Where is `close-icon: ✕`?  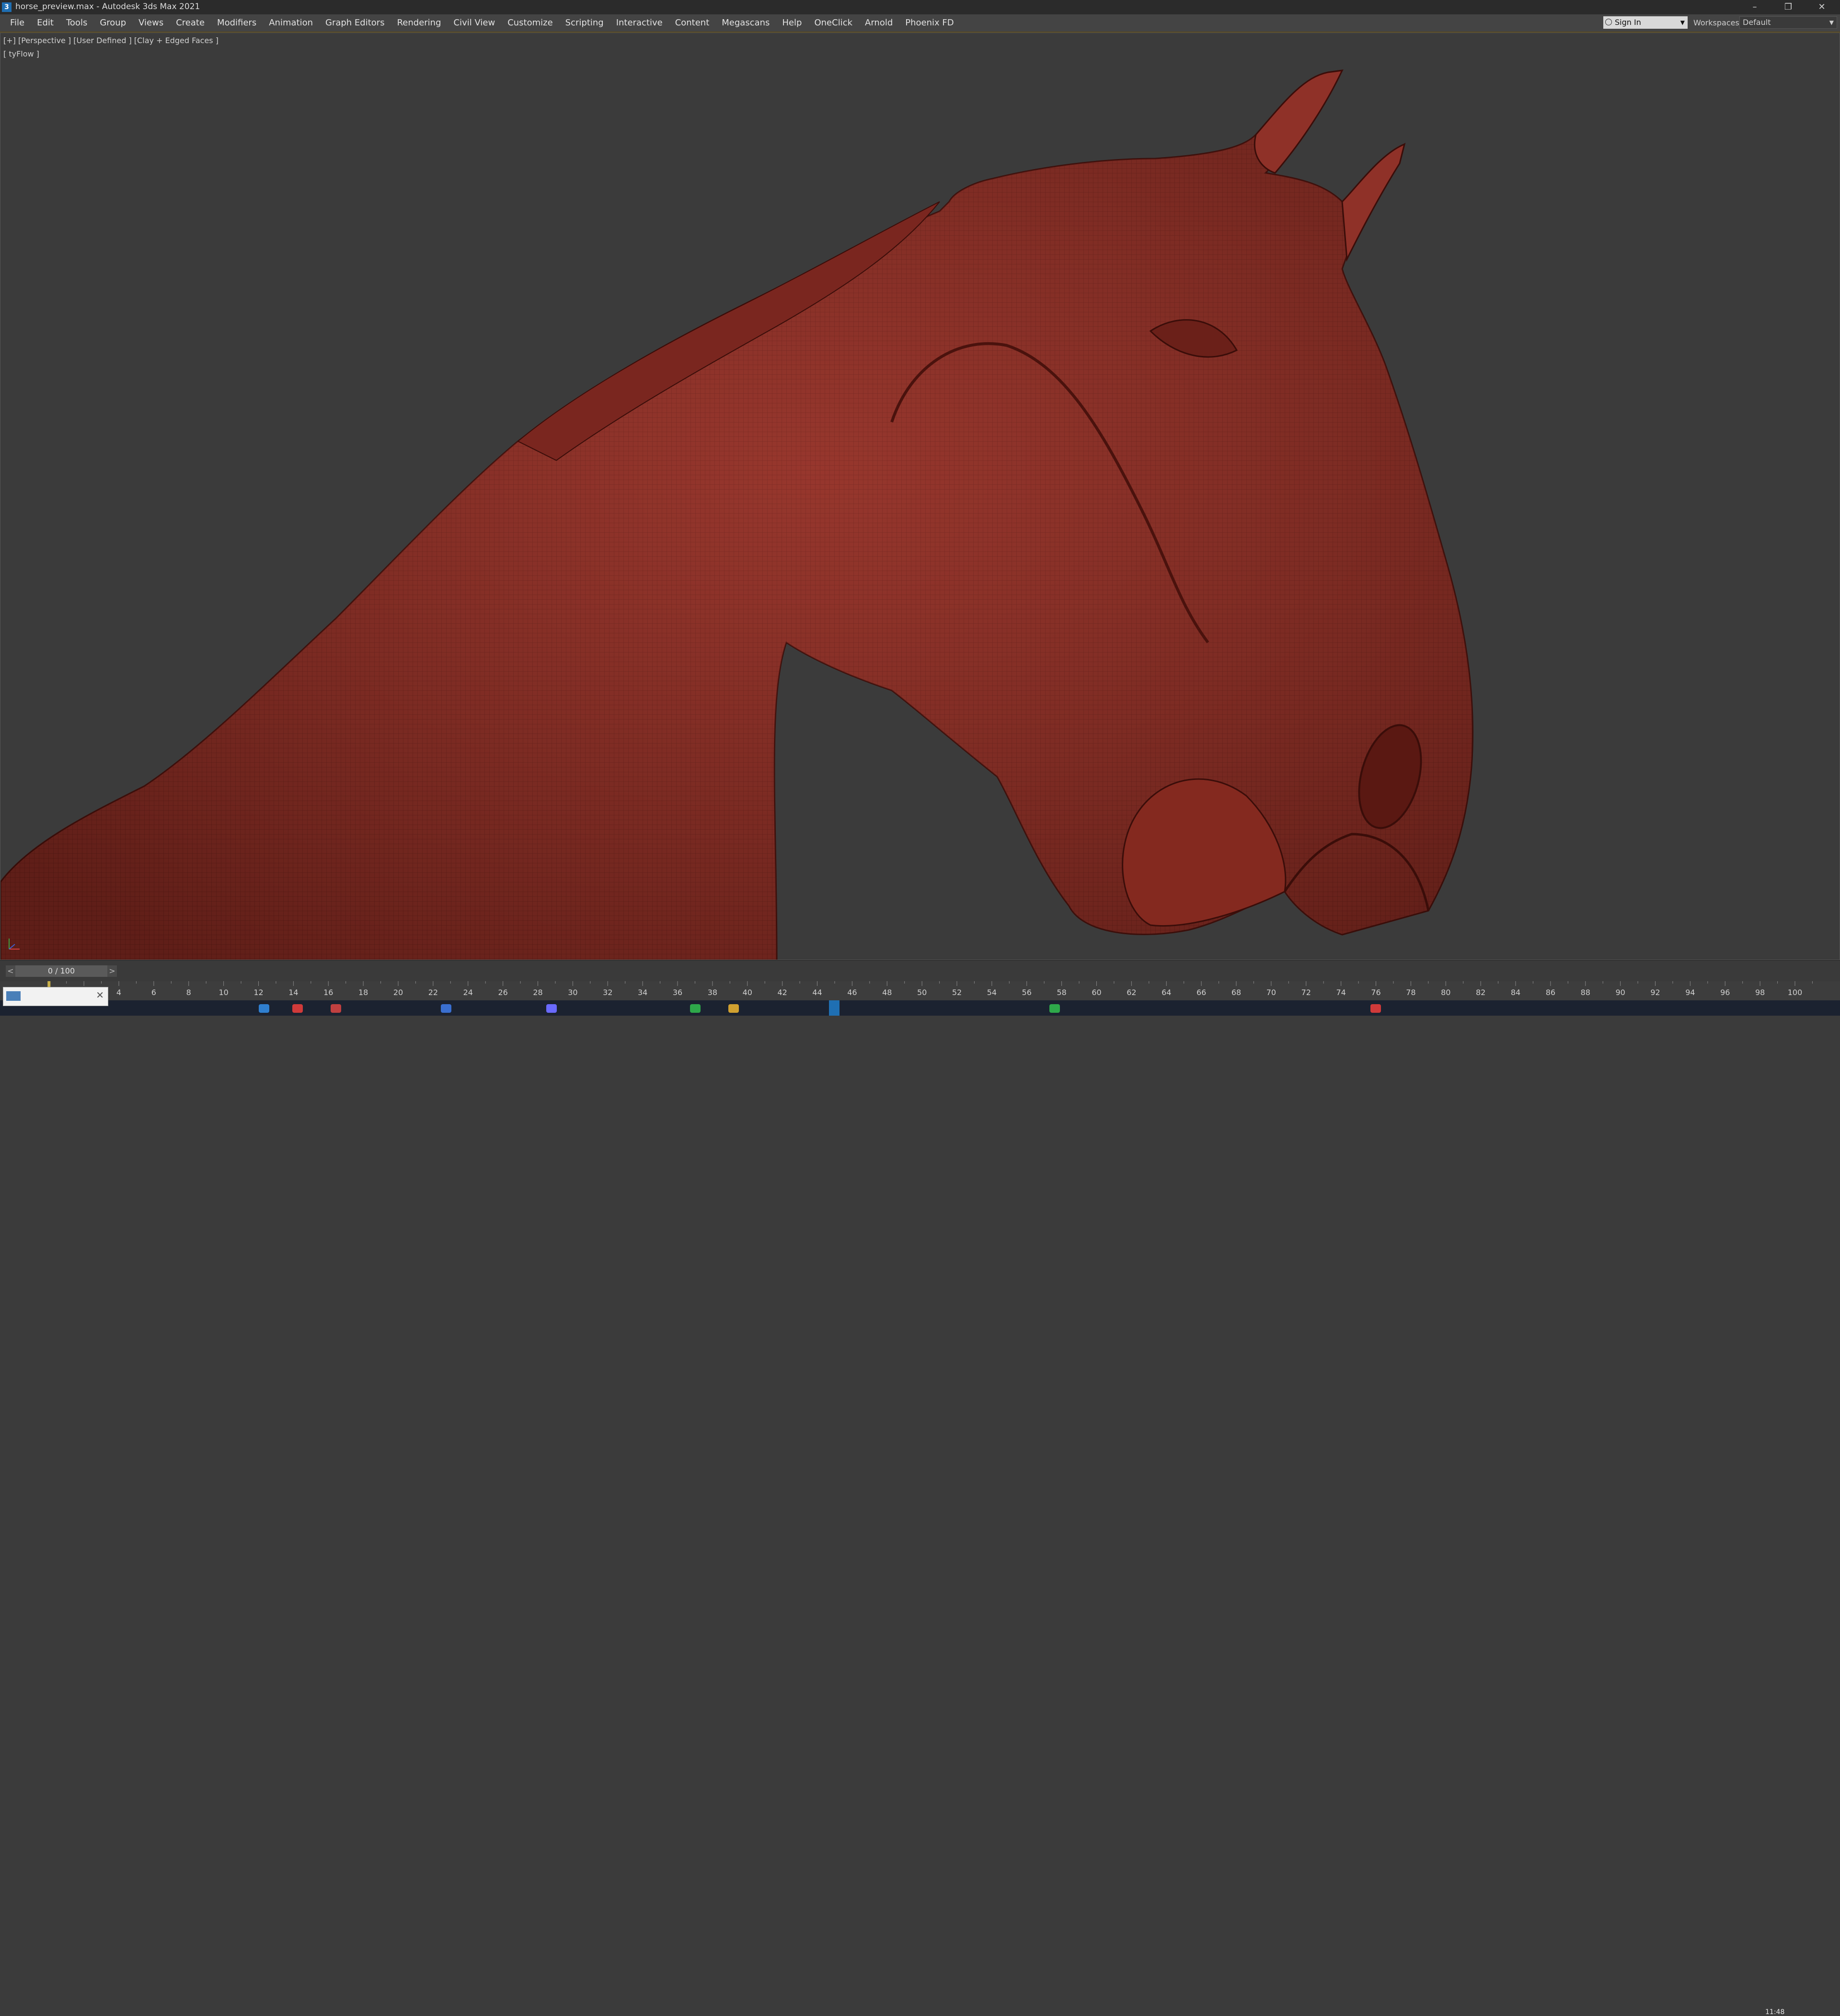
close-icon: ✕ is located at coordinates (100, 995).